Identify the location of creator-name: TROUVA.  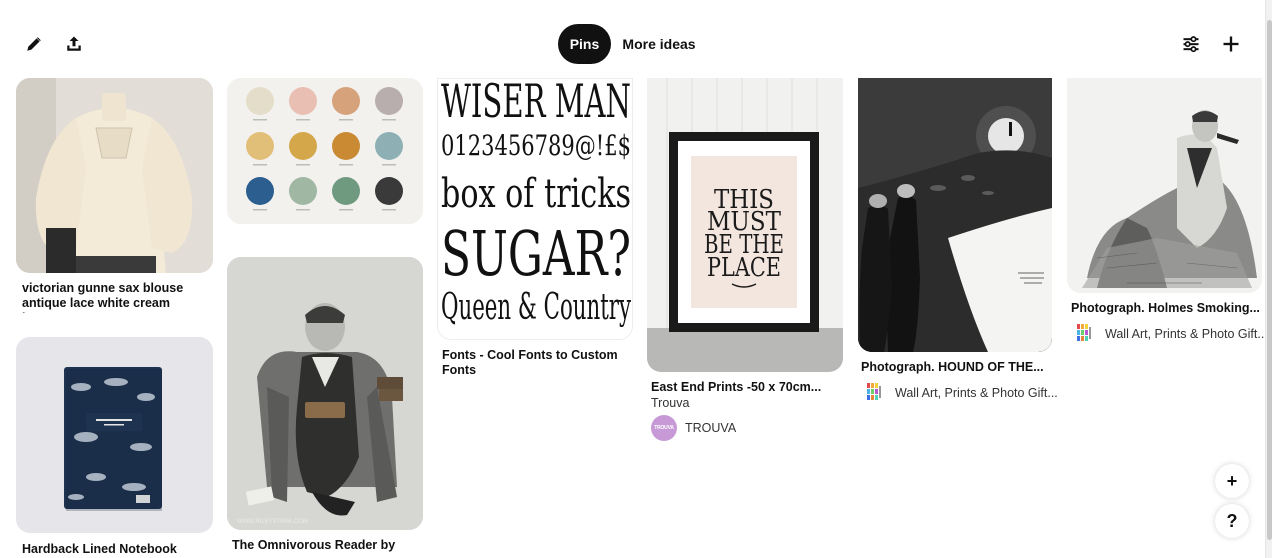
(710, 428).